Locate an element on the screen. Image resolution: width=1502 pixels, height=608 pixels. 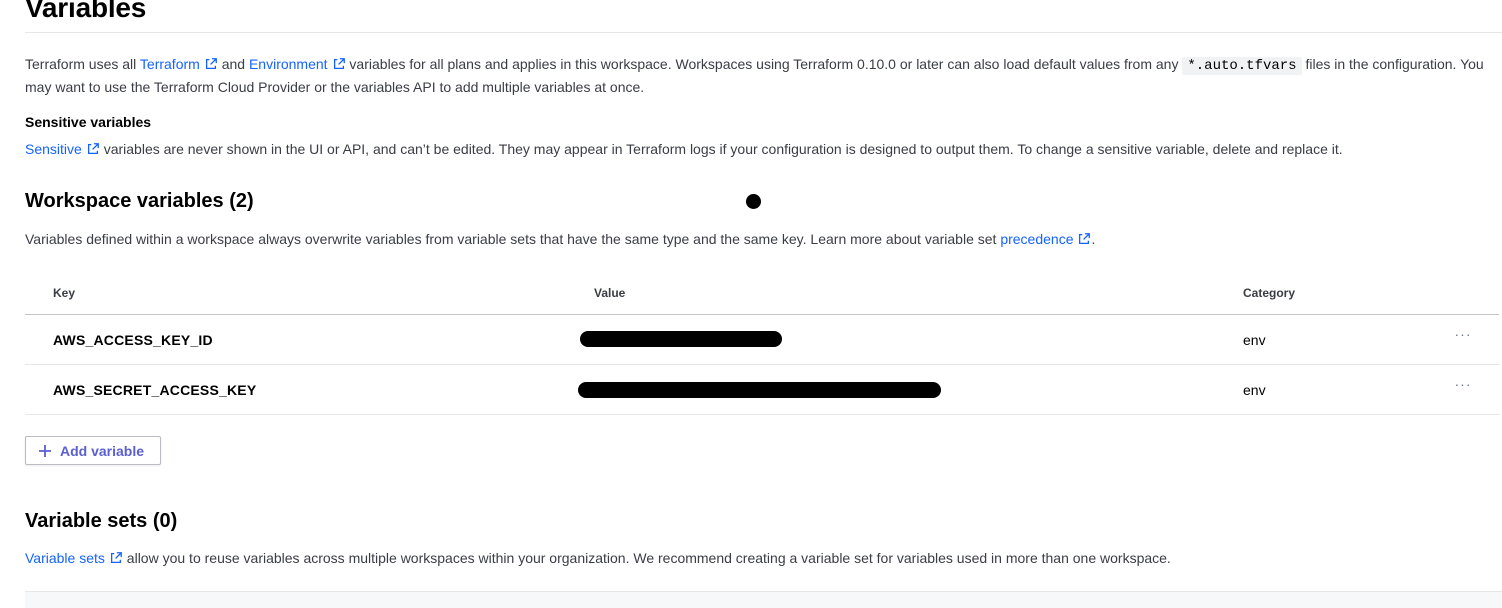
column-header-category: Category is located at coordinates (1269, 293).